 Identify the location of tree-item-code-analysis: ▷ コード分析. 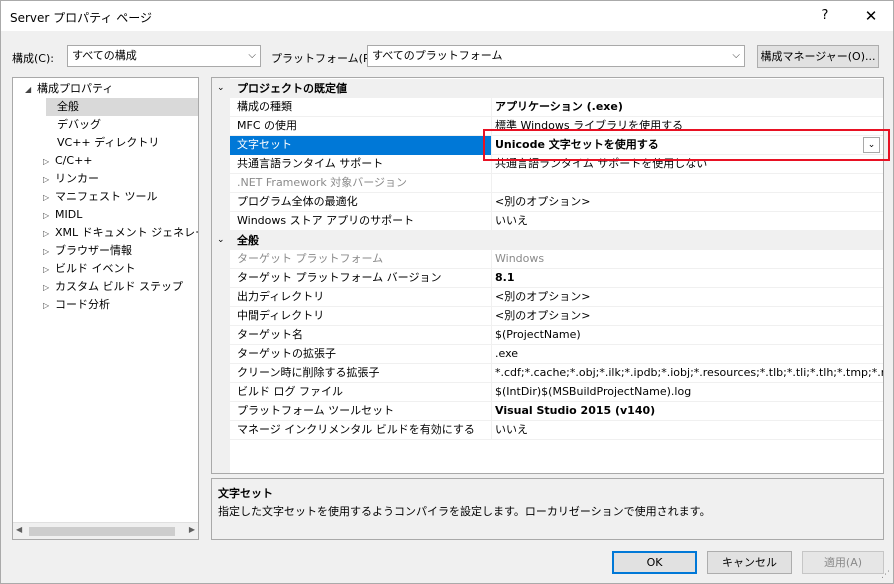
(76, 305).